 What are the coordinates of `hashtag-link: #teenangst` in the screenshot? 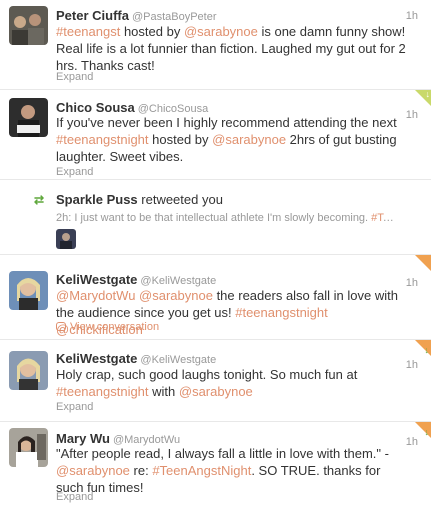 It's located at (88, 31).